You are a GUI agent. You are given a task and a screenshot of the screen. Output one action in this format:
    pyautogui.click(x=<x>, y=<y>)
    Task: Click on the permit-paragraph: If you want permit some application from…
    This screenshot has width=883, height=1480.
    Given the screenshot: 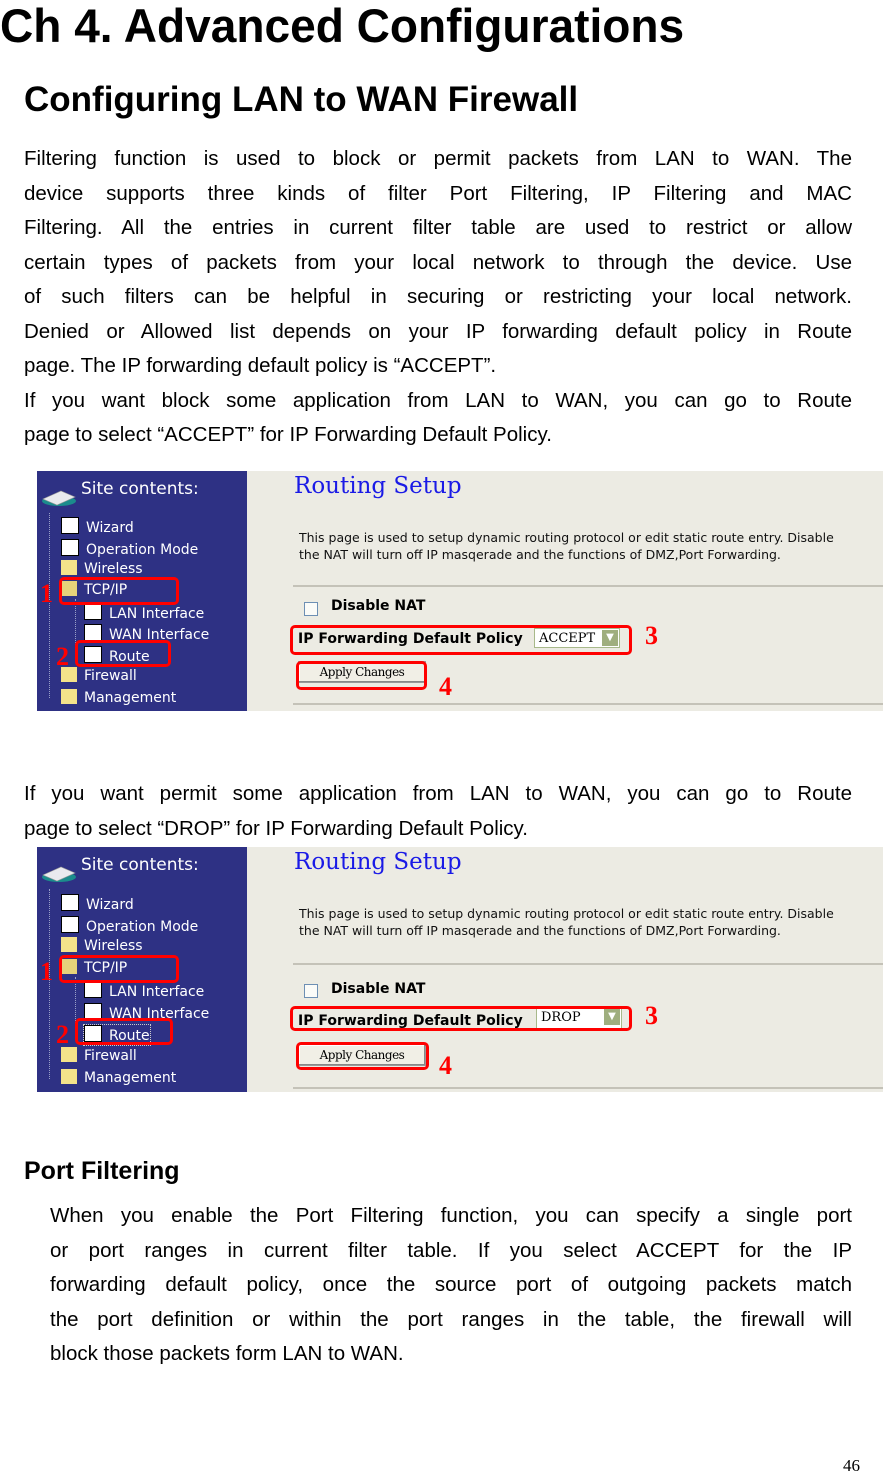 What is the action you would take?
    pyautogui.click(x=438, y=811)
    